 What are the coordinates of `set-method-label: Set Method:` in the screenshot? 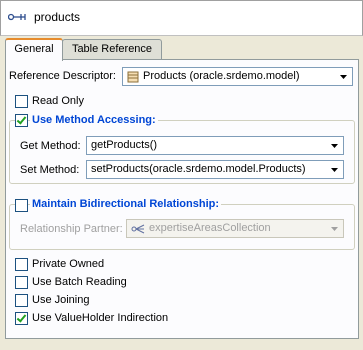 It's located at (50, 170).